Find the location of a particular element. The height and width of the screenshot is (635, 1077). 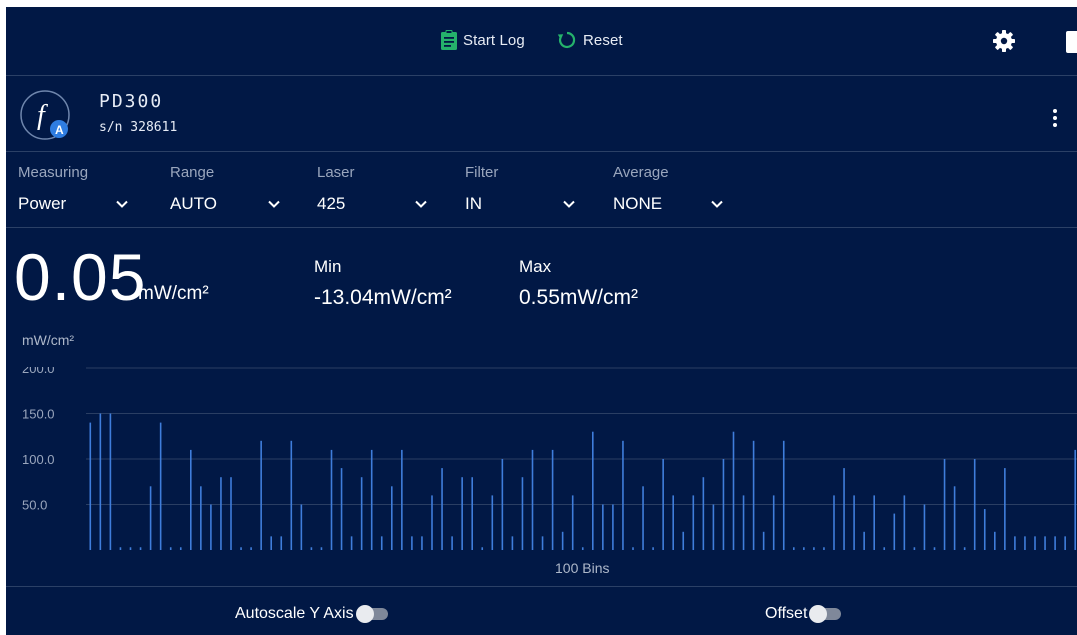

start-log-button: Start Log is located at coordinates (483, 40).